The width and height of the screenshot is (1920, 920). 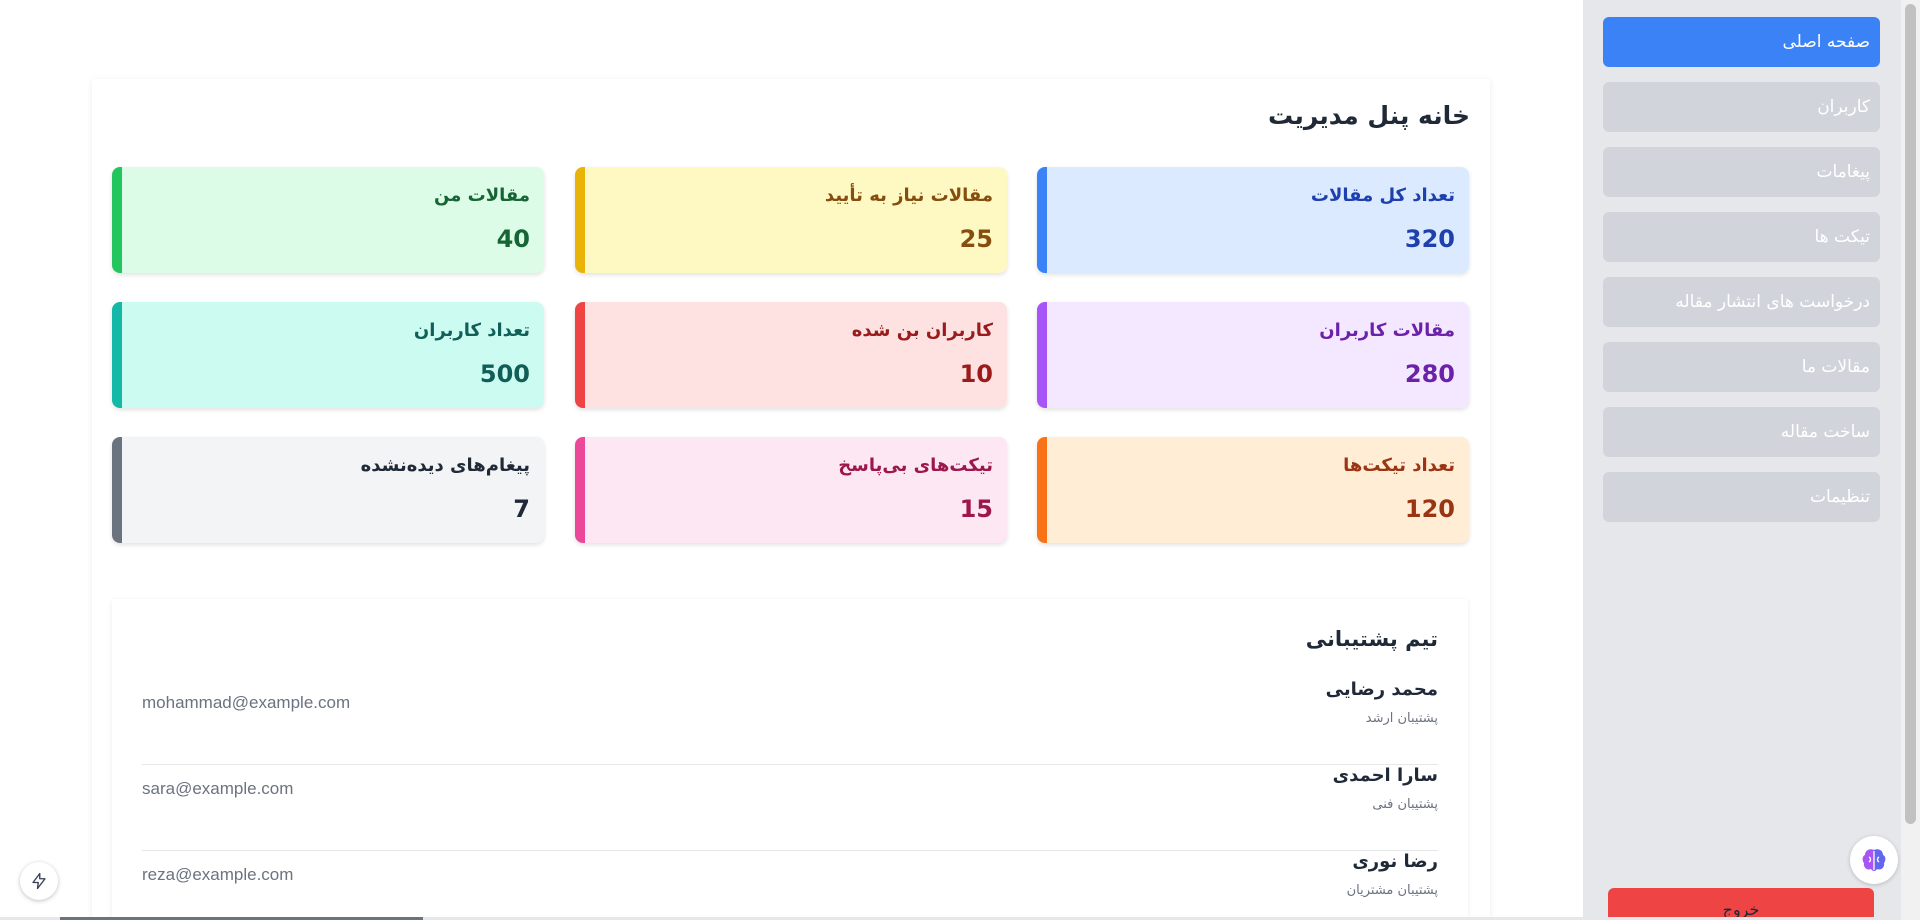 What do you see at coordinates (1843, 172) in the screenshot?
I see `sidebar-item-label: پیغامات` at bounding box center [1843, 172].